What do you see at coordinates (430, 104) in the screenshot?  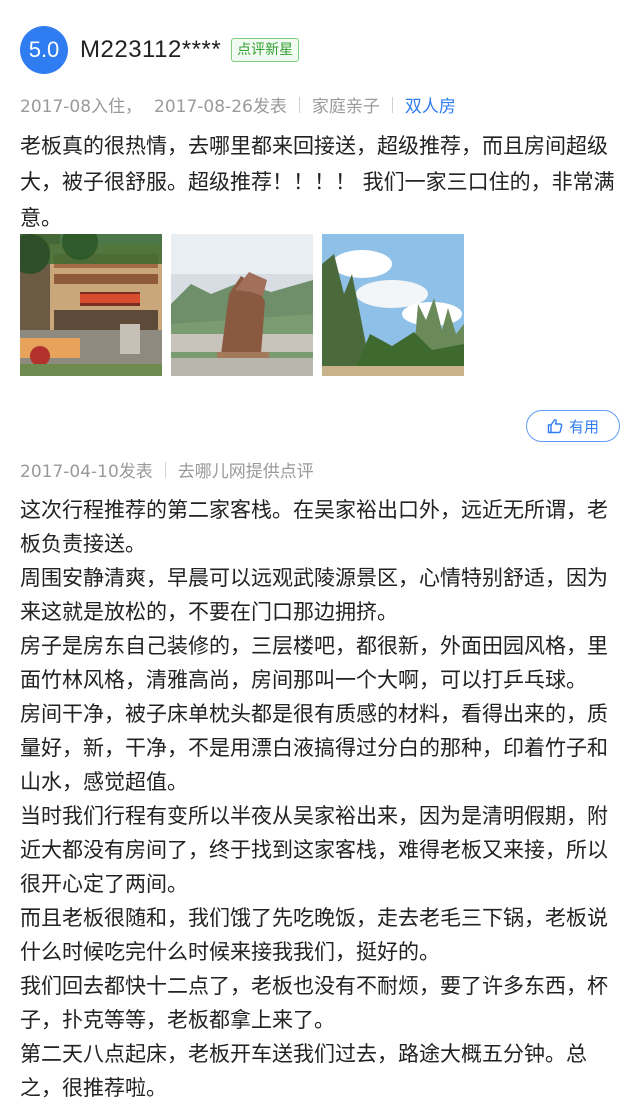 I see `room-type-link: 双人房` at bounding box center [430, 104].